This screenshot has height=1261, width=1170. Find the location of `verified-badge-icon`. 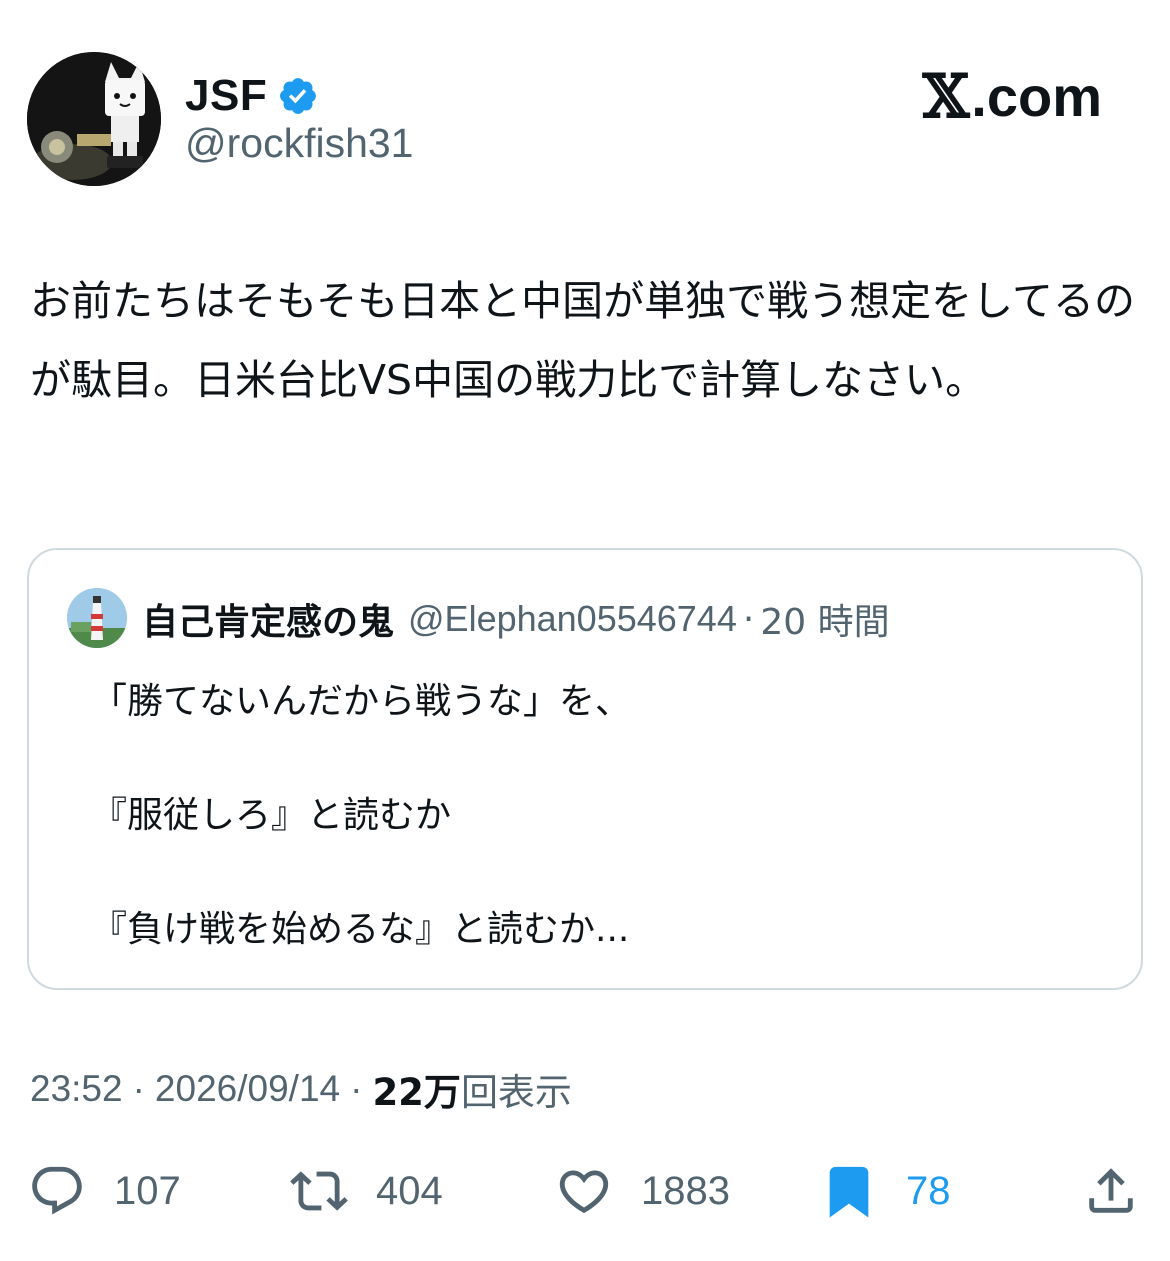

verified-badge-icon is located at coordinates (298, 96).